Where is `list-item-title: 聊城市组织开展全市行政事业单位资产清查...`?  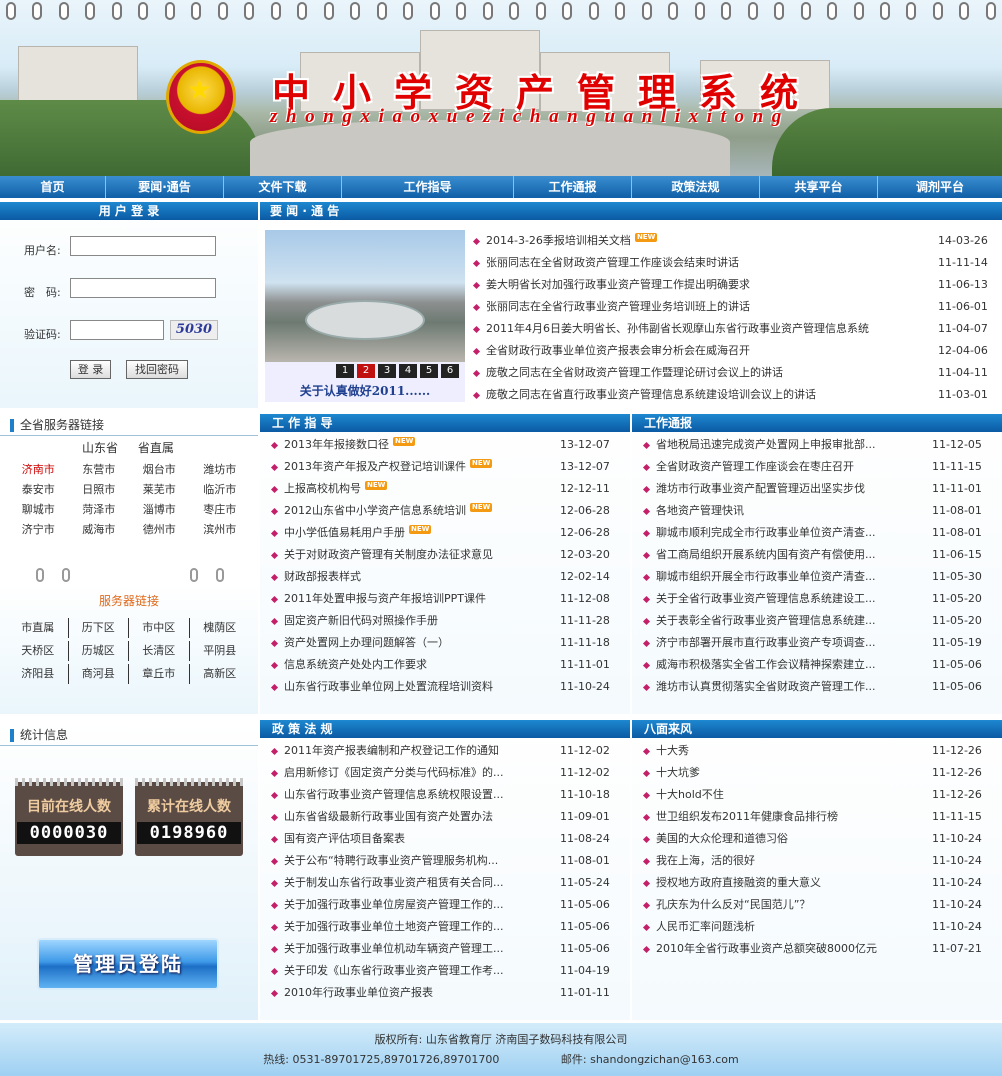 list-item-title: 聊城市组织开展全市行政事业单位资产清查... is located at coordinates (766, 577).